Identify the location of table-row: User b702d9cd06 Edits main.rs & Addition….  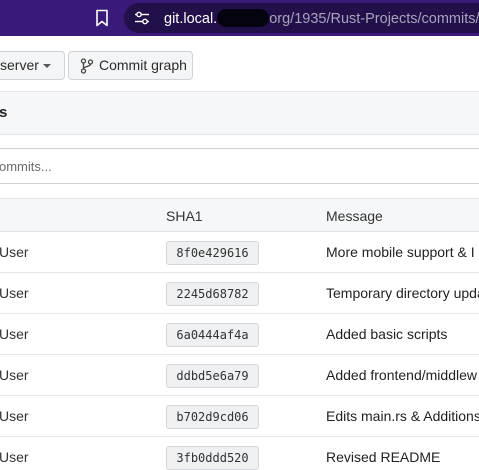
(239, 416).